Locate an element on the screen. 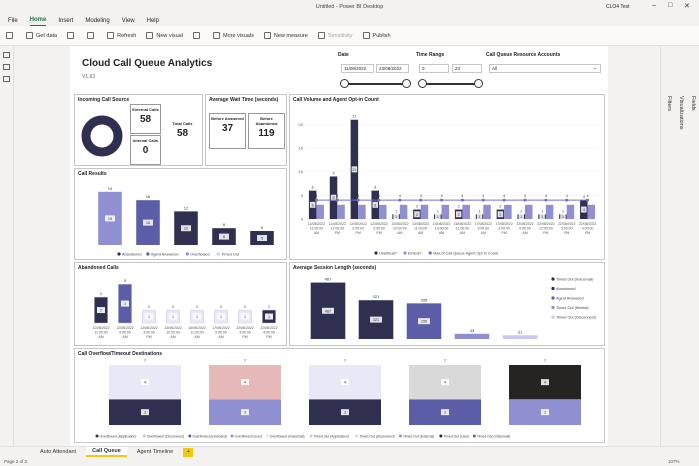 The image size is (699, 466). model-view-icon is located at coordinates (6, 79).